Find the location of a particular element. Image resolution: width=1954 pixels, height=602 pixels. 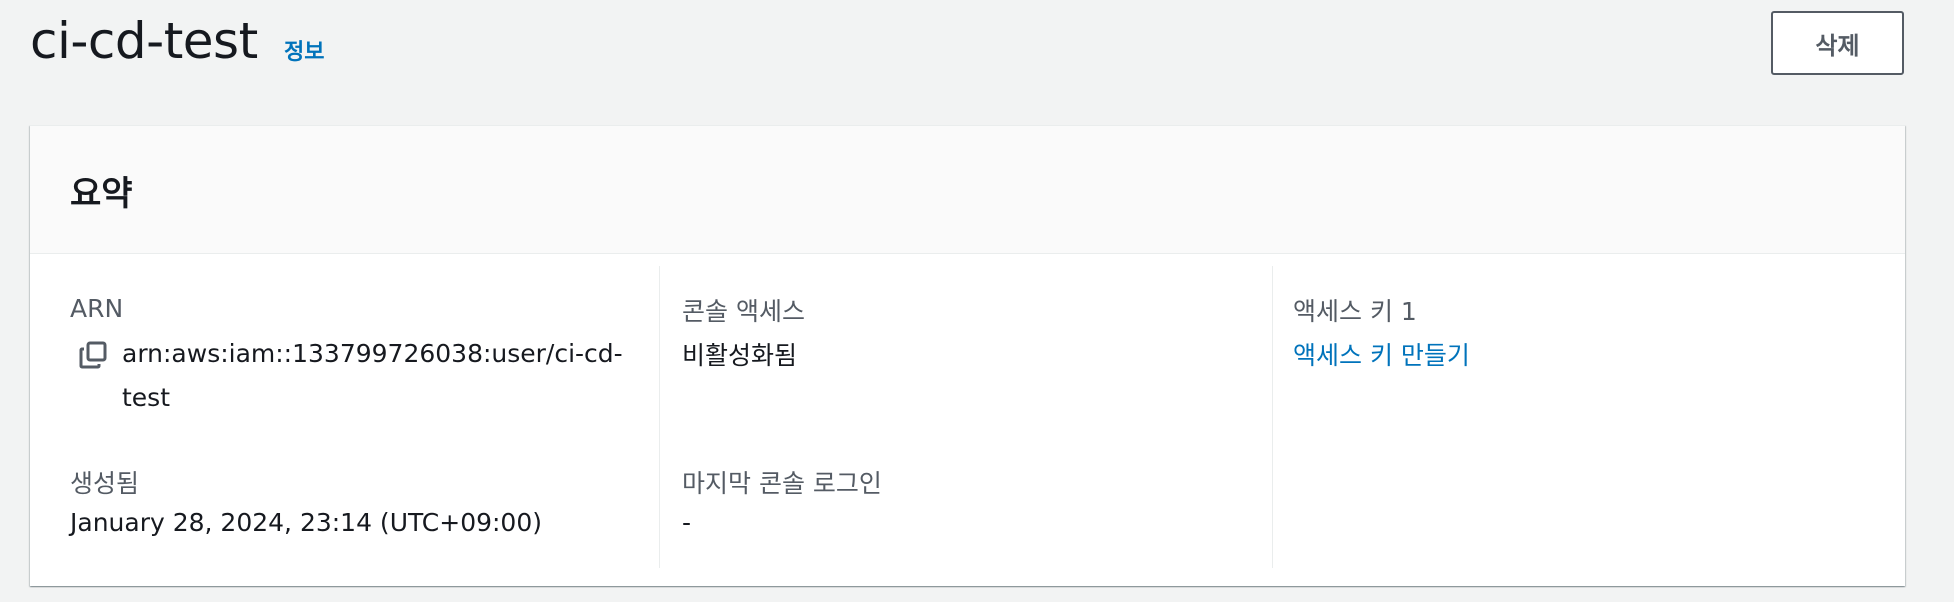

copy-icon is located at coordinates (93, 355).